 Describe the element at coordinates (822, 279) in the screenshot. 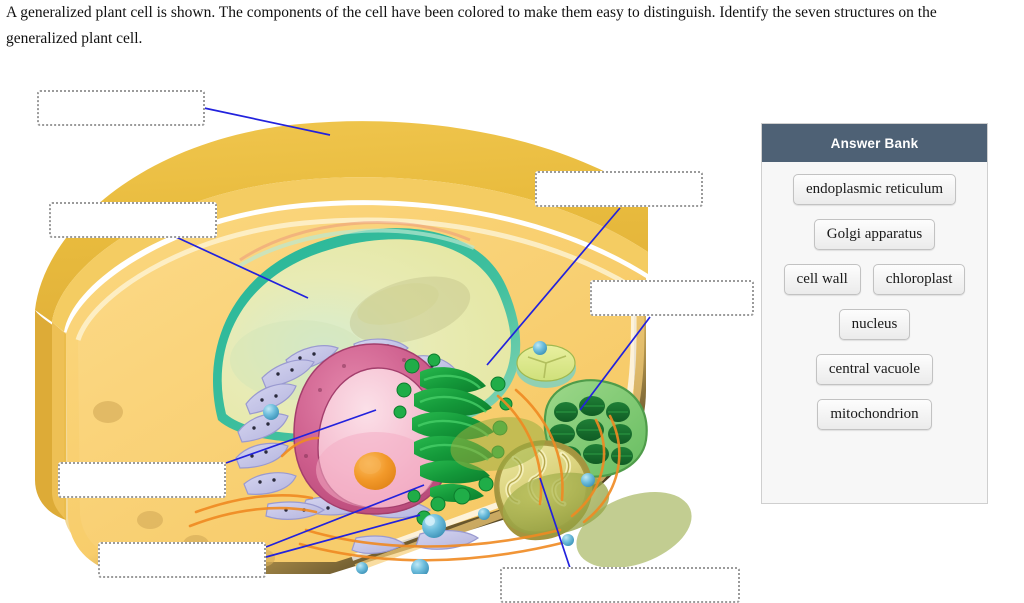

I see `answer-chip-cell-wall: cell wall` at that location.